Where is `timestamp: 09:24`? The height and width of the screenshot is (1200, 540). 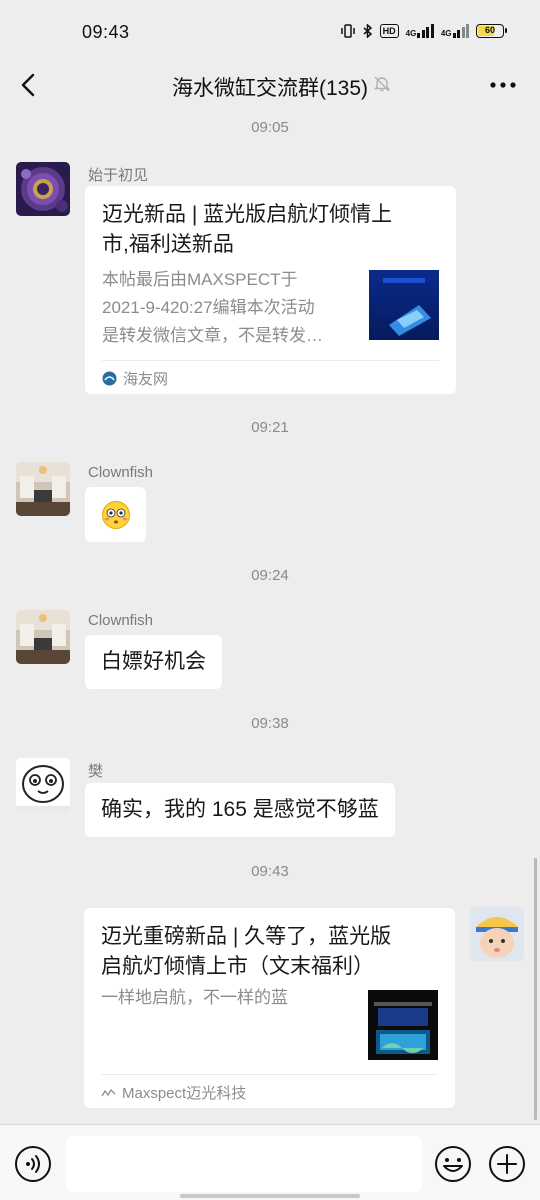 timestamp: 09:24 is located at coordinates (270, 575).